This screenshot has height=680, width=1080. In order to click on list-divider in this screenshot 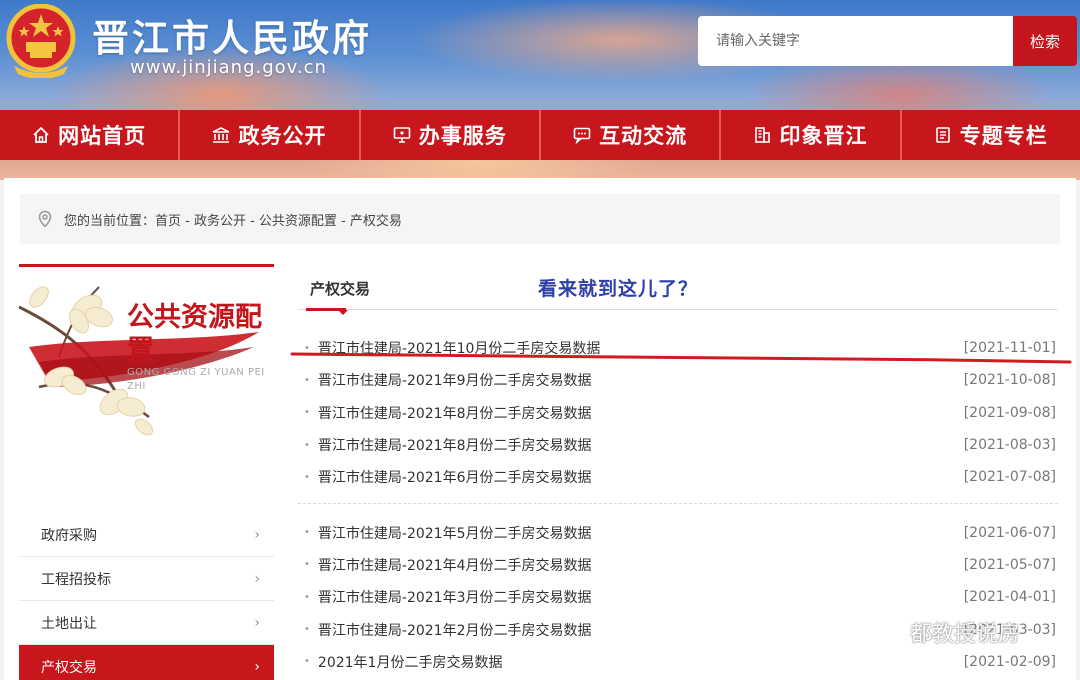, I will do `click(678, 504)`.